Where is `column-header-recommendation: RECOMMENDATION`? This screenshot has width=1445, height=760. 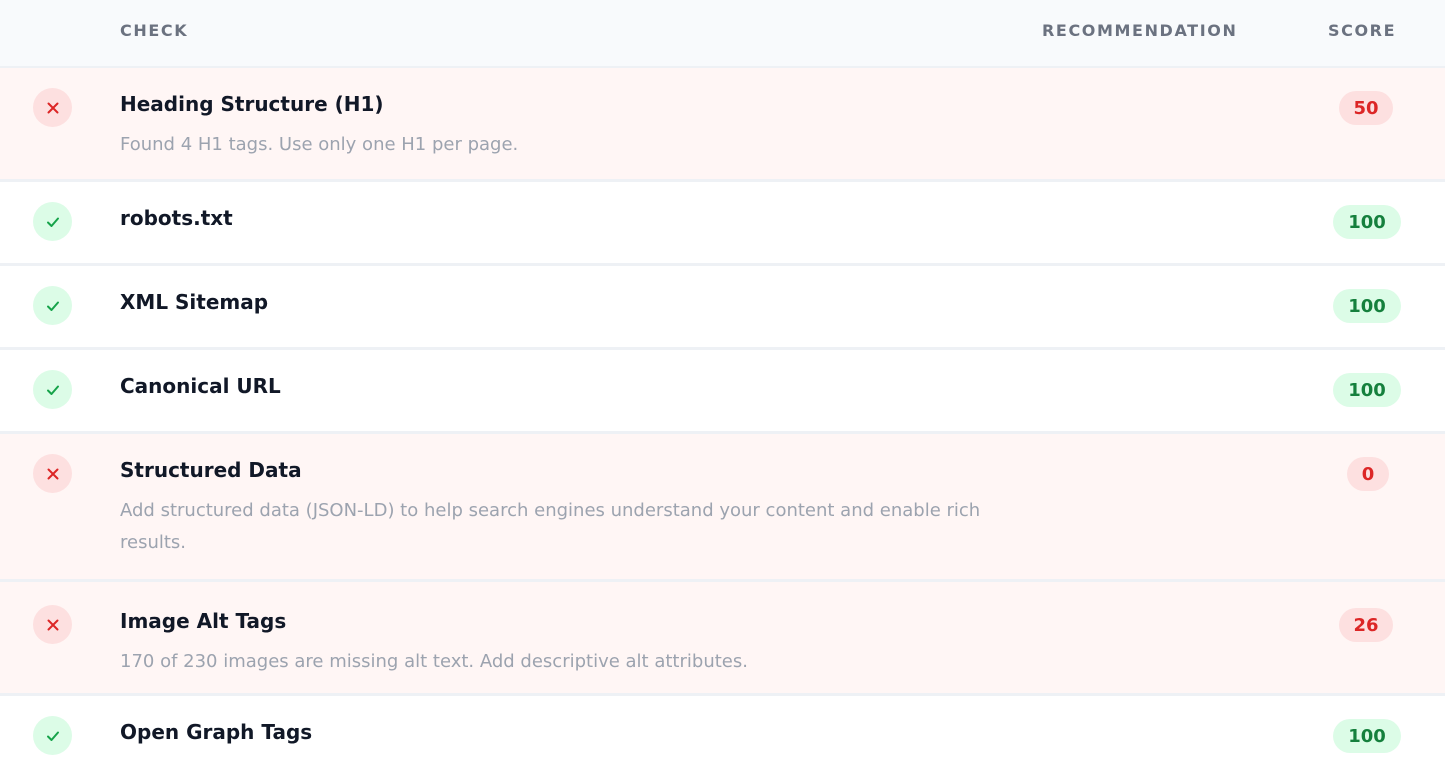 column-header-recommendation: RECOMMENDATION is located at coordinates (1140, 30).